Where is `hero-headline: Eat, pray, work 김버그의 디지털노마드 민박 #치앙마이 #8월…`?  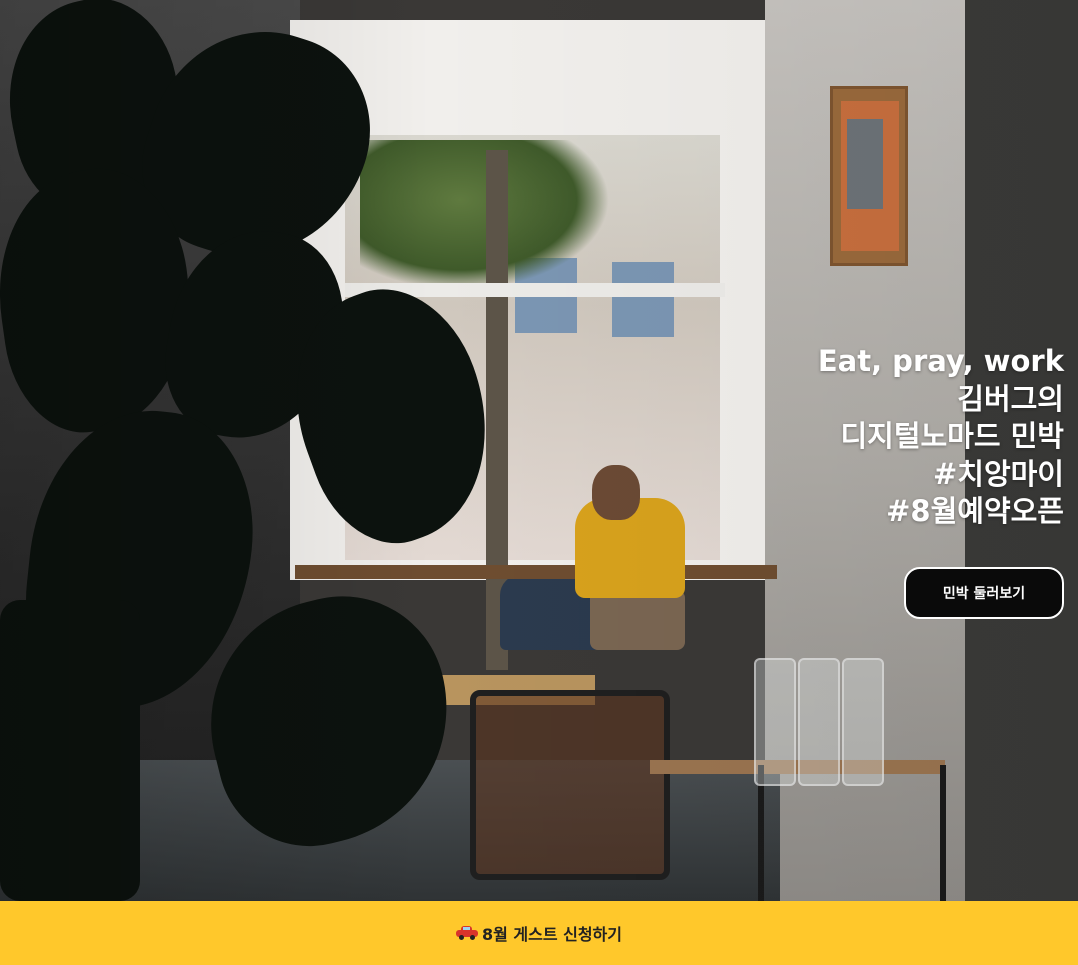
hero-headline: Eat, pray, work 김버그의 디지털노마드 민박 #치앙마이 #8월… is located at coordinates (864, 437).